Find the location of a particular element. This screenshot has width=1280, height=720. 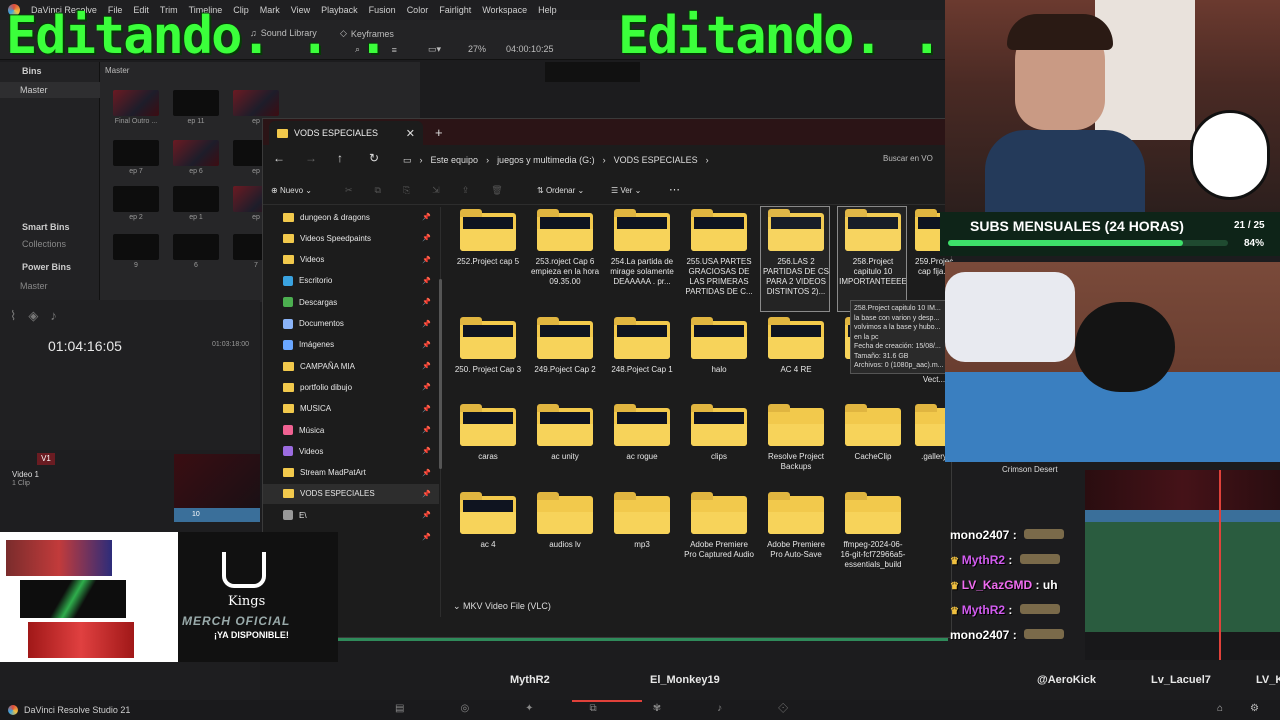

new-tab-icon: + is located at coordinates (439, 132).